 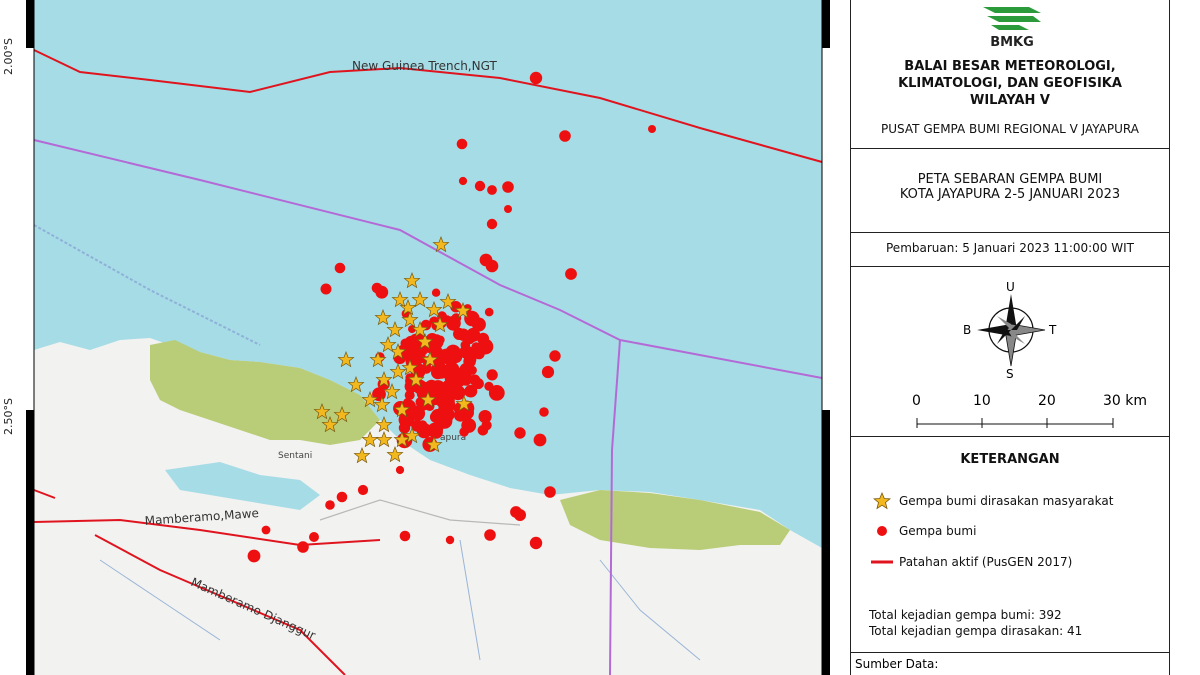 What do you see at coordinates (976, 631) in the screenshot?
I see `stat-total-felt: Total kejadian gempa dirasakan: 41` at bounding box center [976, 631].